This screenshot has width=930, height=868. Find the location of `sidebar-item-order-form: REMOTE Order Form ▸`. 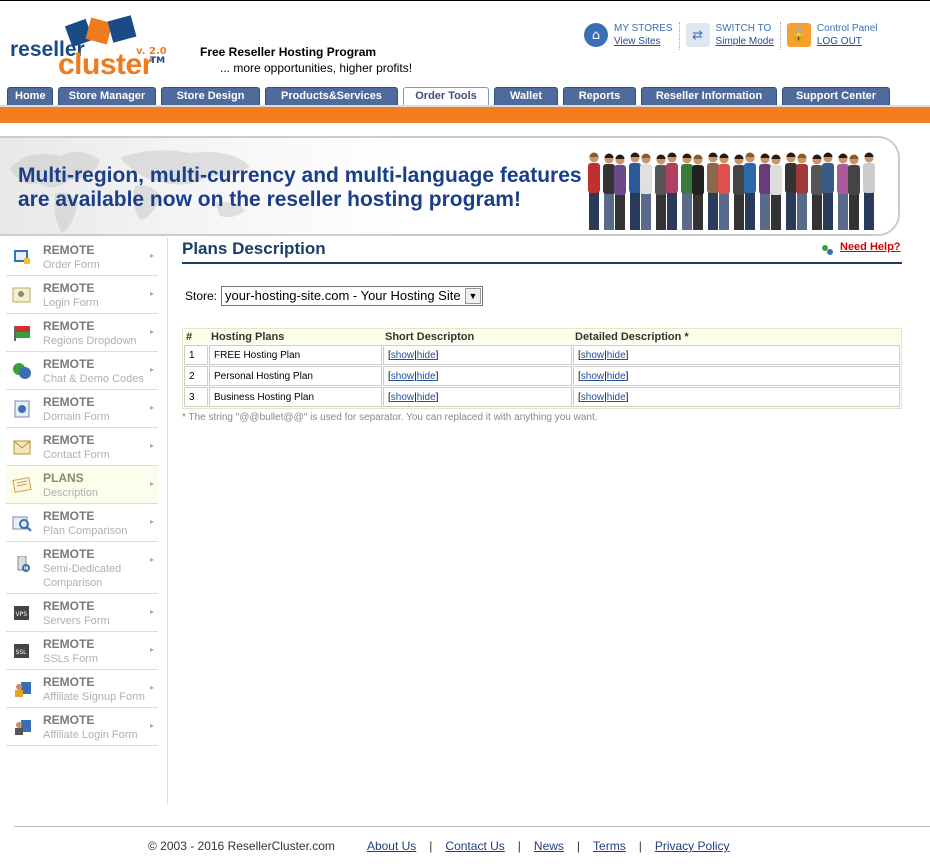

sidebar-item-order-form: REMOTE Order Form ▸ is located at coordinates (82, 257).